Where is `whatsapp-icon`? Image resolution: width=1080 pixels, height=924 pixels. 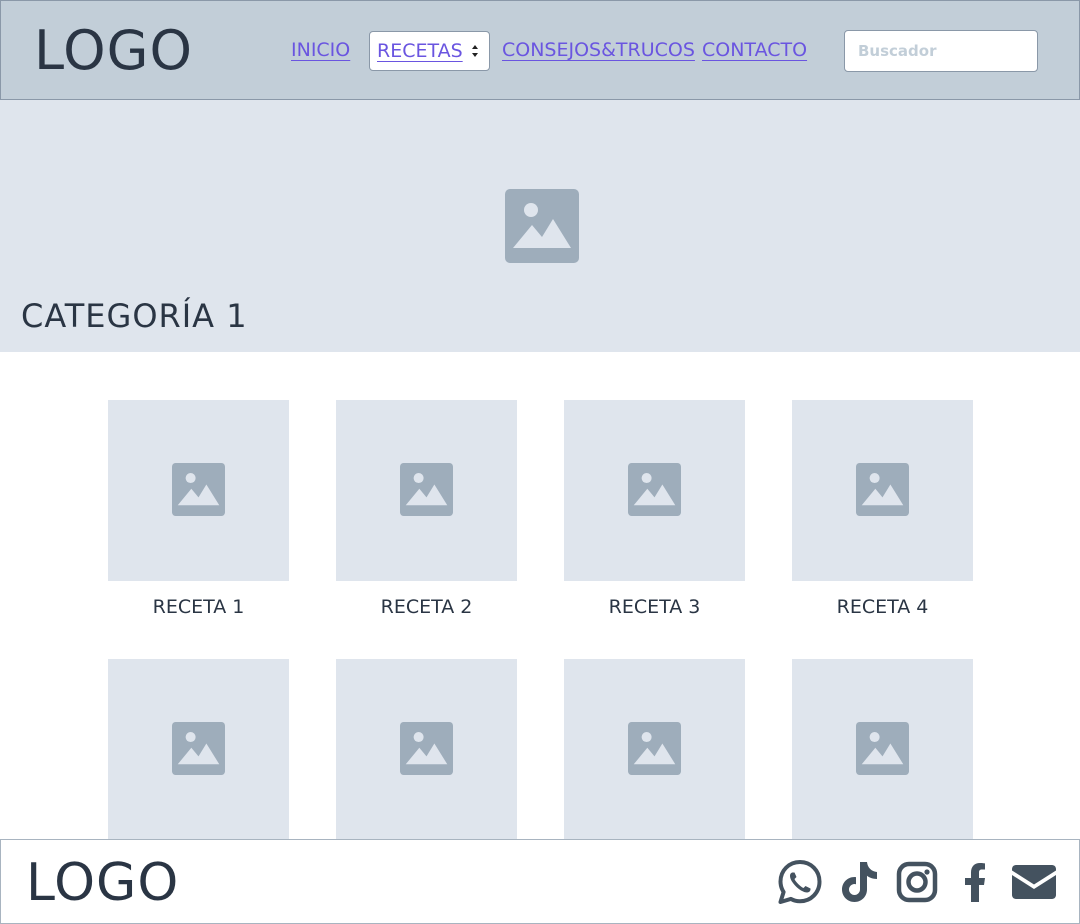 whatsapp-icon is located at coordinates (800, 882).